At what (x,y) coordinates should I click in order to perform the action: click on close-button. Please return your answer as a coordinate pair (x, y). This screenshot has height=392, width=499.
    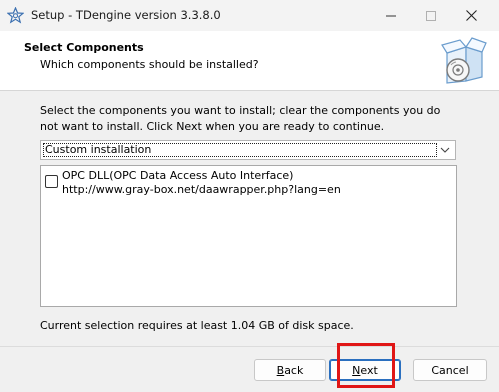
    Looking at the image, I should click on (471, 15).